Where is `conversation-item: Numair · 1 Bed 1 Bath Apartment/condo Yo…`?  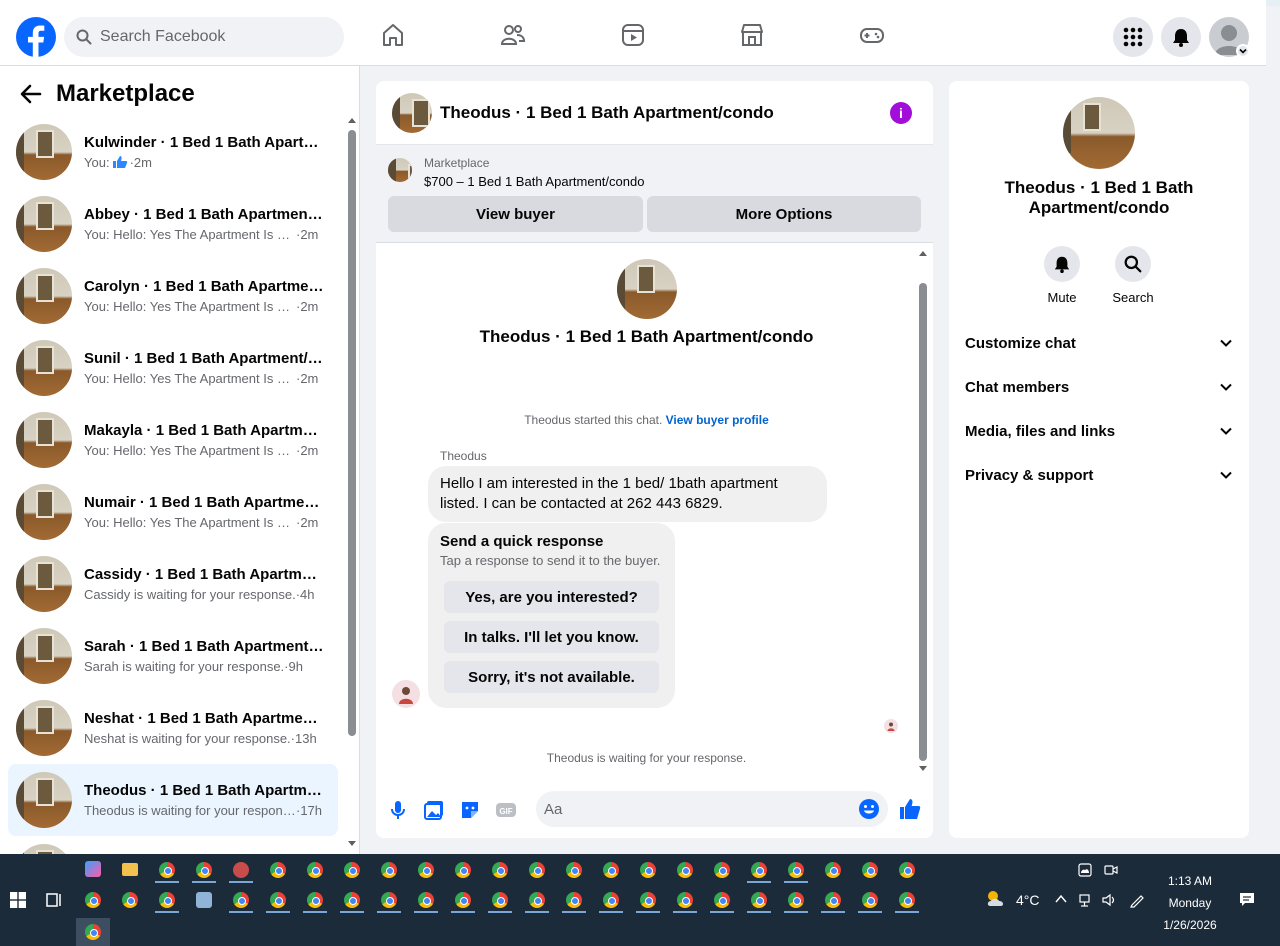 conversation-item: Numair · 1 Bed 1 Bath Apartment/condo Yo… is located at coordinates (173, 512).